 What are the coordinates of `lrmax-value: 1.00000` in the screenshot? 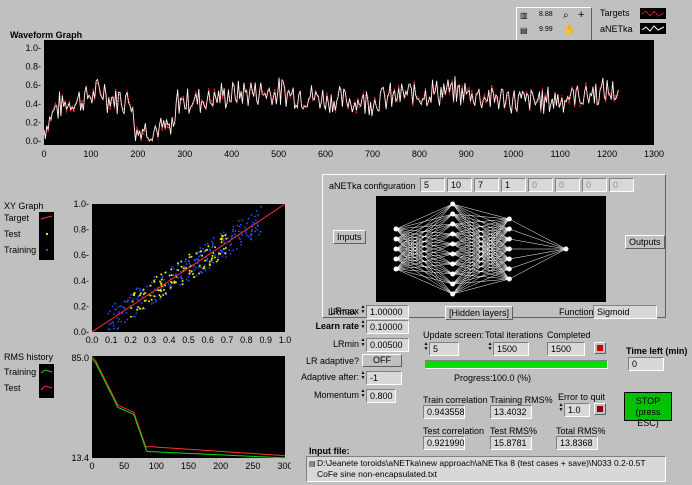 It's located at (387, 312).